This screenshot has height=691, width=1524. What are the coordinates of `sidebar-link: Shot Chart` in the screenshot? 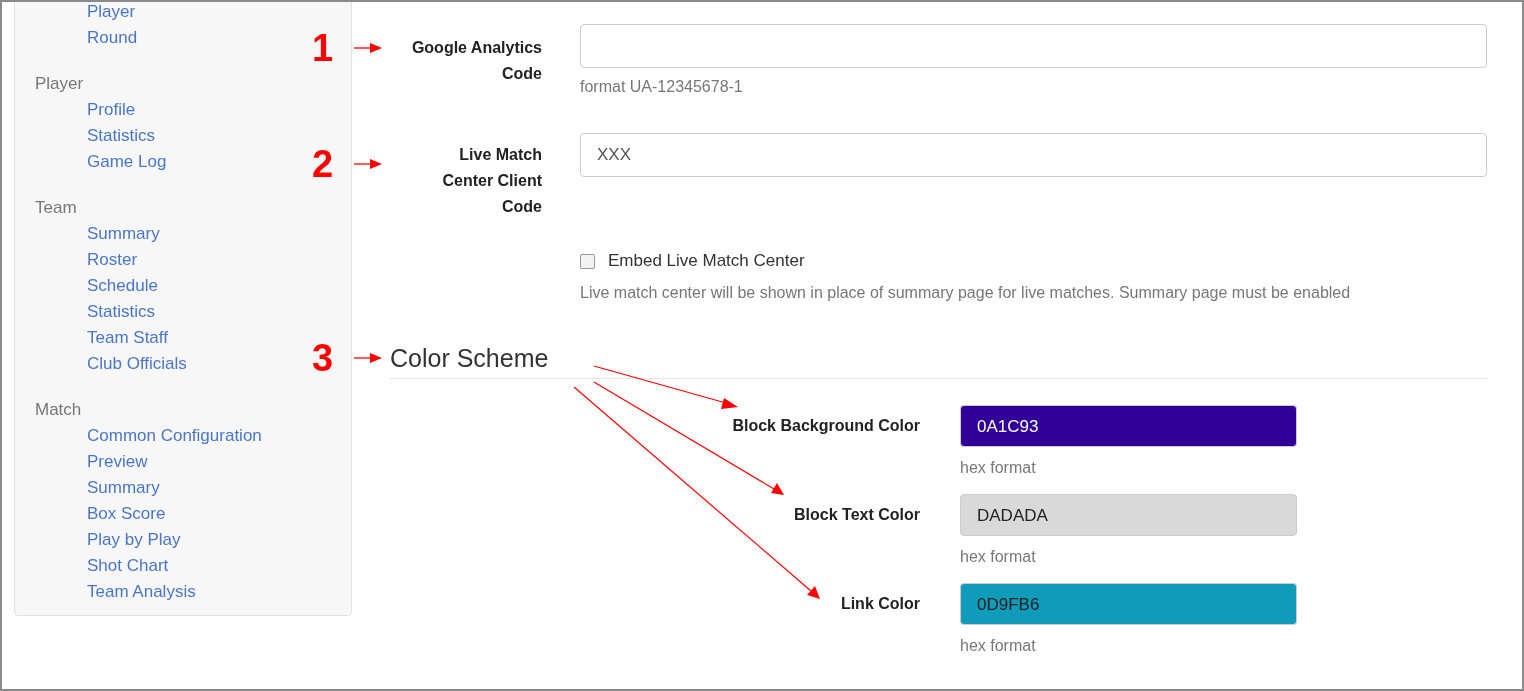 It's located at (102, 566).